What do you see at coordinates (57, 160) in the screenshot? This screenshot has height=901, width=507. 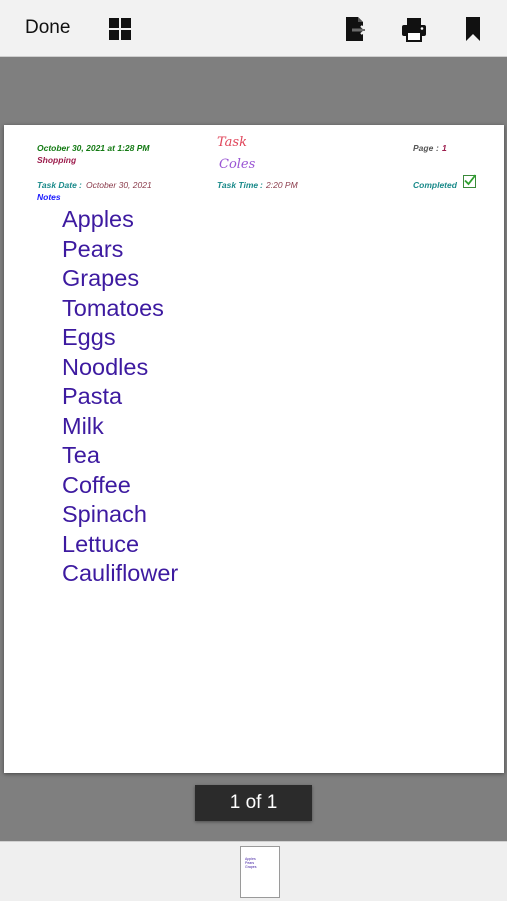 I see `category-label: Shopping` at bounding box center [57, 160].